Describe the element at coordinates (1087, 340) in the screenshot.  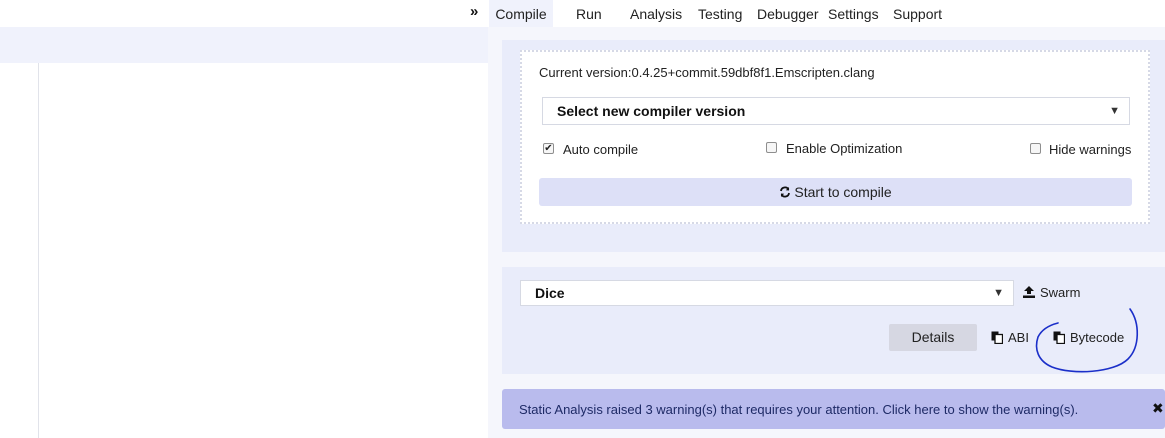
I see `annotation-circle-mark` at that location.